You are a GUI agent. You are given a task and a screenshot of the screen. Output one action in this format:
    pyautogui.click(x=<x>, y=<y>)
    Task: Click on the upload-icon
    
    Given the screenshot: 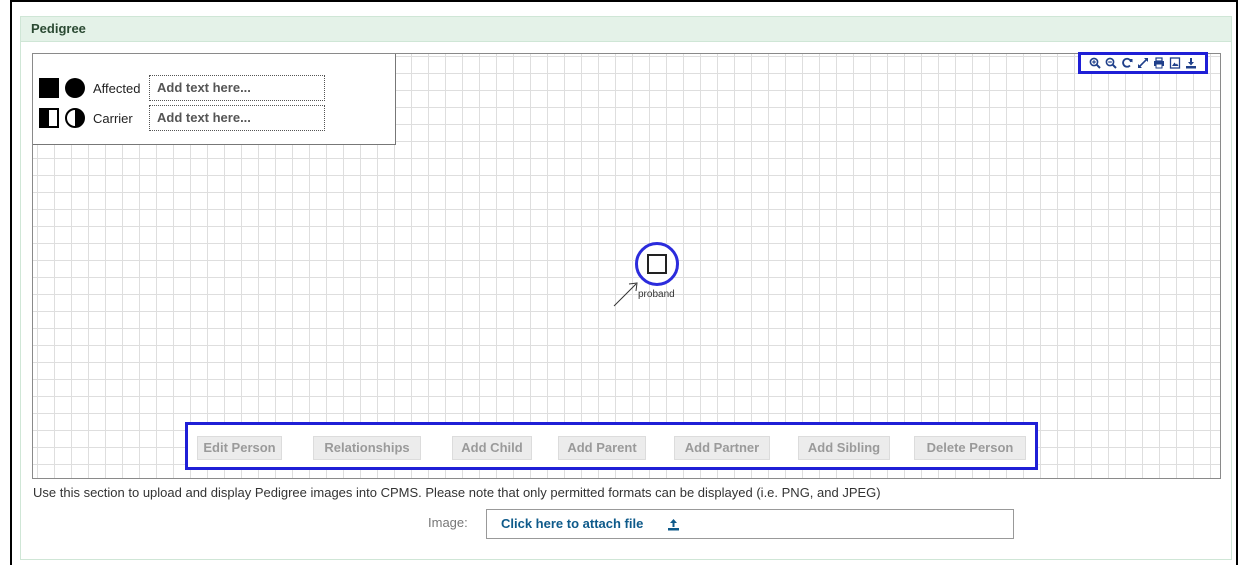 What is the action you would take?
    pyautogui.click(x=673, y=525)
    